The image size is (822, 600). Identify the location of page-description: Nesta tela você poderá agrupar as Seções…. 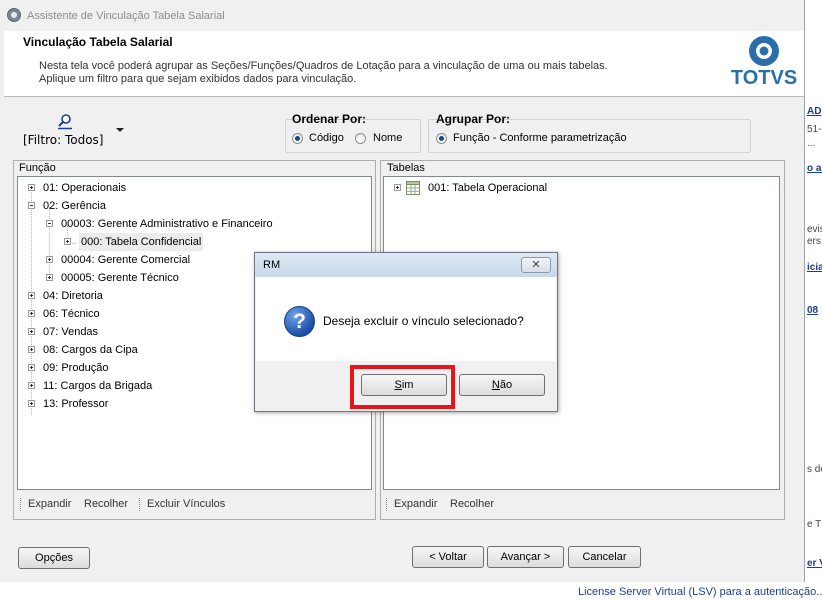
(323, 66).